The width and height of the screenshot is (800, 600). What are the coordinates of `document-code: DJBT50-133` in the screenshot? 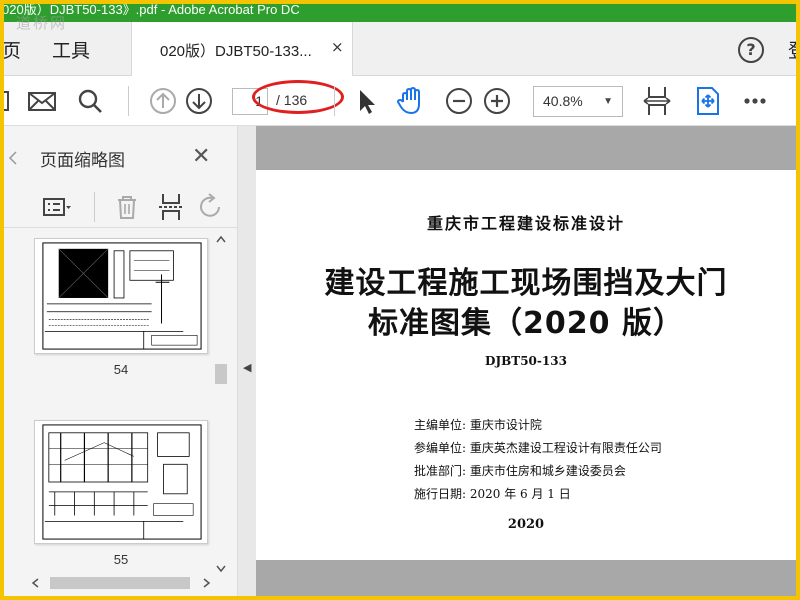 It's located at (526, 361).